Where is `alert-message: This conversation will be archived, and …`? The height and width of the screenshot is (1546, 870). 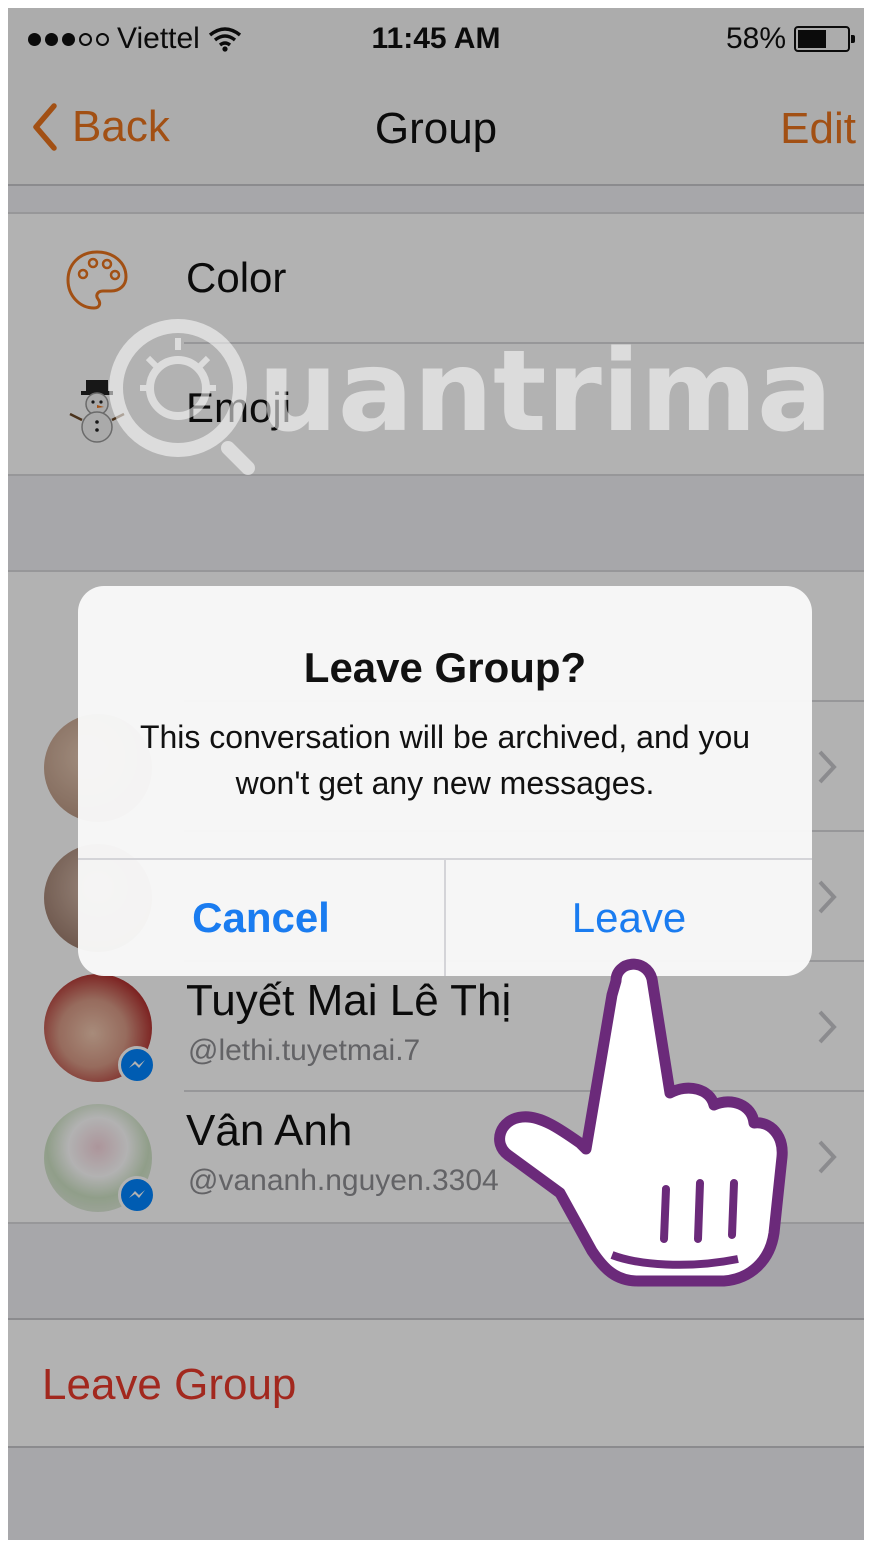 alert-message: This conversation will be archived, and … is located at coordinates (445, 760).